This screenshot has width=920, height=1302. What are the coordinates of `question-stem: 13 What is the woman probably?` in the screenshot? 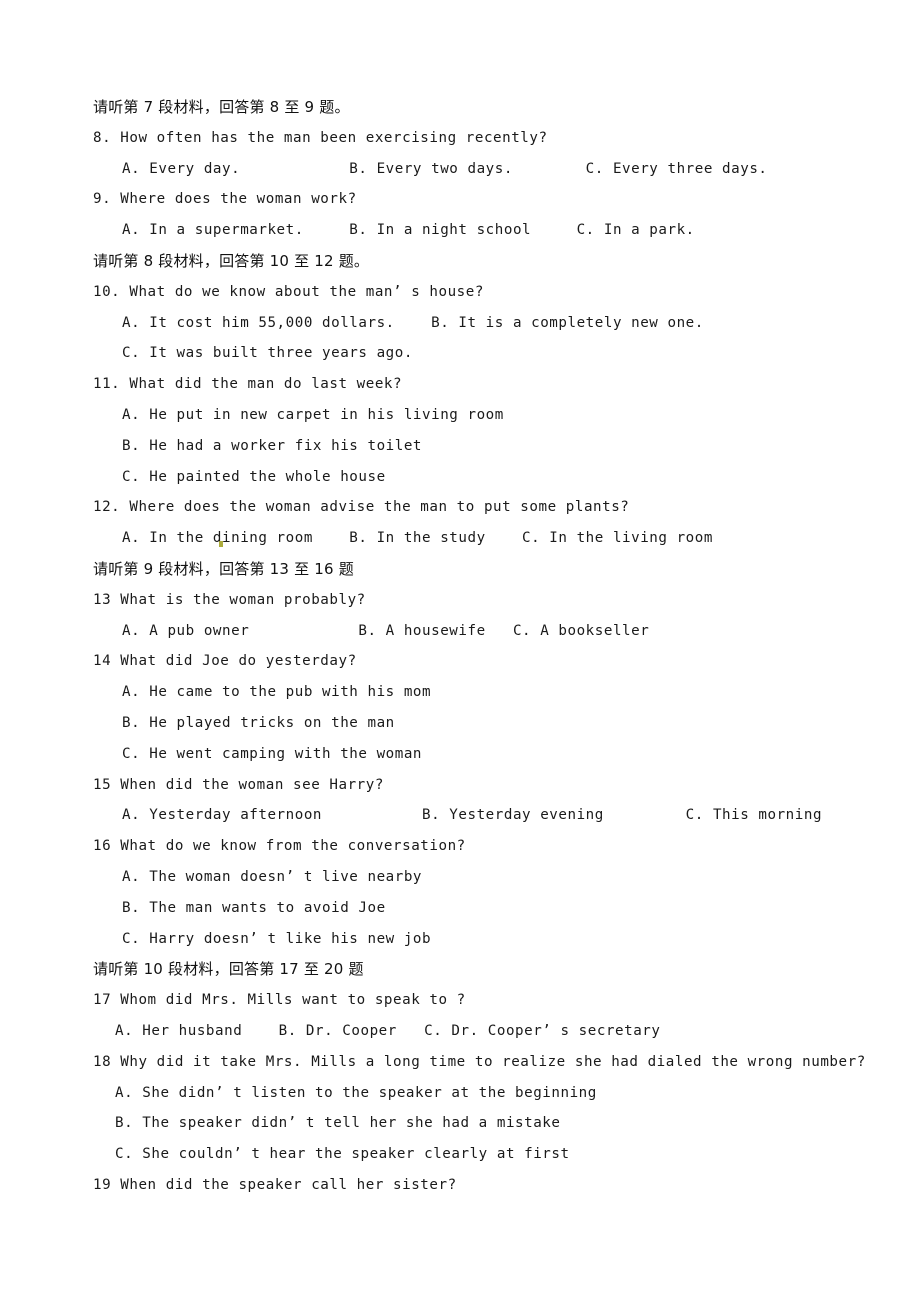 It's located at (229, 599).